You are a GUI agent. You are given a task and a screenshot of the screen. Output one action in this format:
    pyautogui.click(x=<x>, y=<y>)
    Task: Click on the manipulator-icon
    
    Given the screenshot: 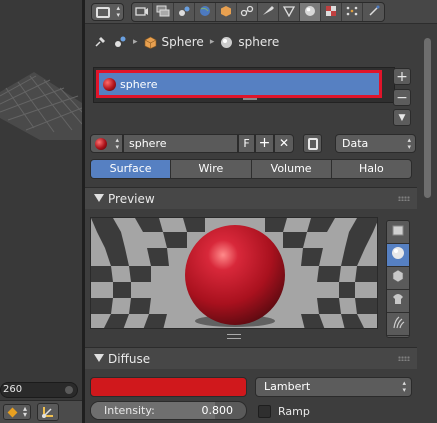 What is the action you would take?
    pyautogui.click(x=47, y=412)
    